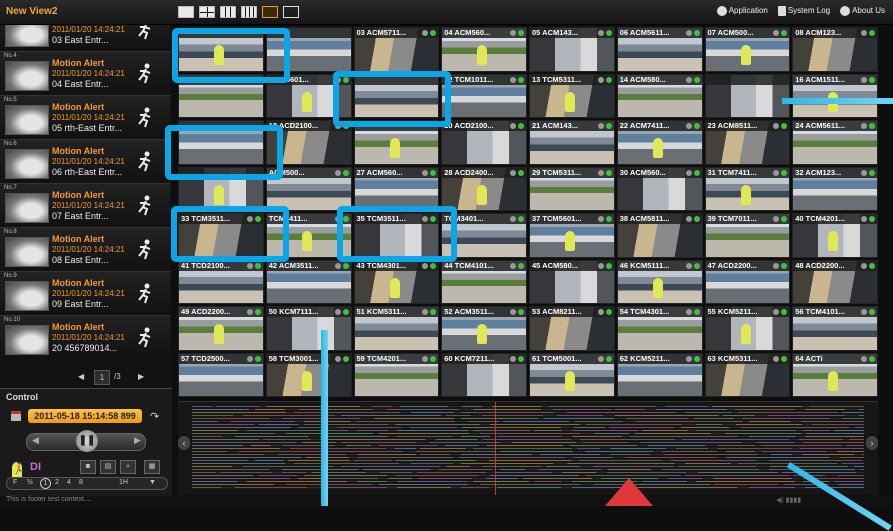 The height and width of the screenshot is (531, 893). I want to click on datetime-field: 2011-05-18 15:14:58 899, so click(85, 416).